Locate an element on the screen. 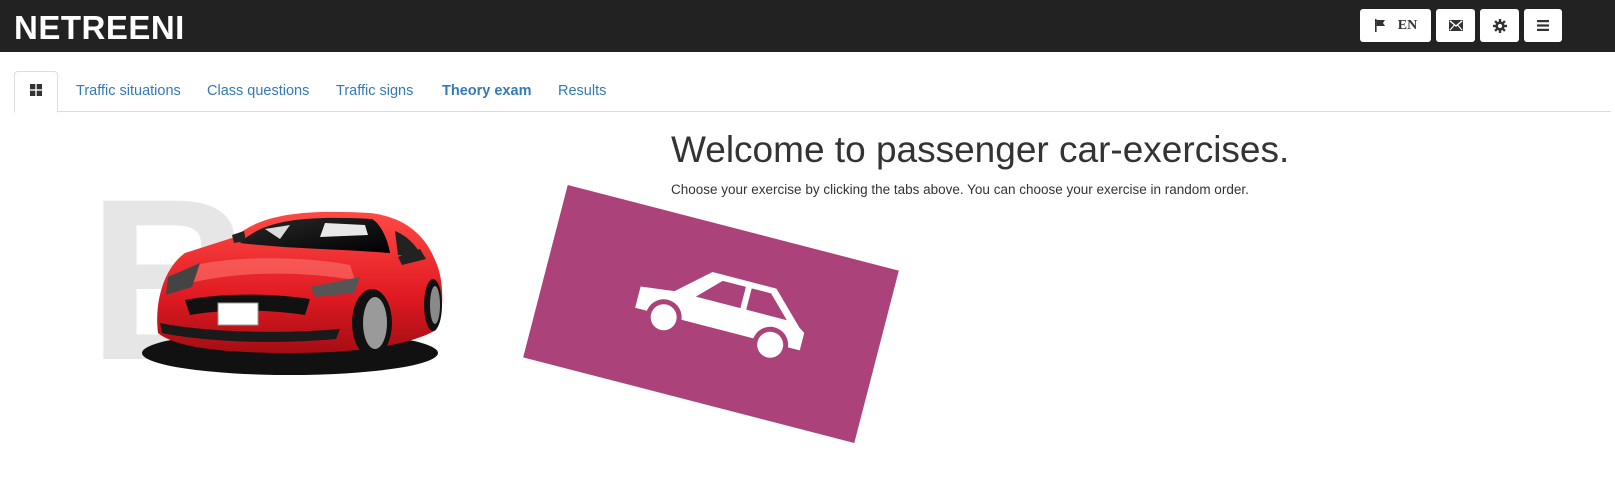 The image size is (1615, 495). car-class-card is located at coordinates (711, 314).